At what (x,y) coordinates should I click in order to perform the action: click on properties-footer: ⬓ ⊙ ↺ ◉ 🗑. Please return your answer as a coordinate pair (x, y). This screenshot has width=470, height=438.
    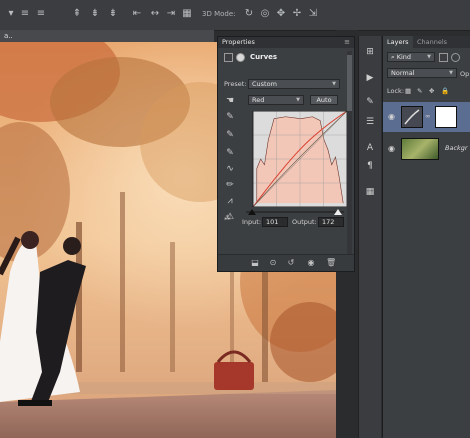
    Looking at the image, I should click on (286, 262).